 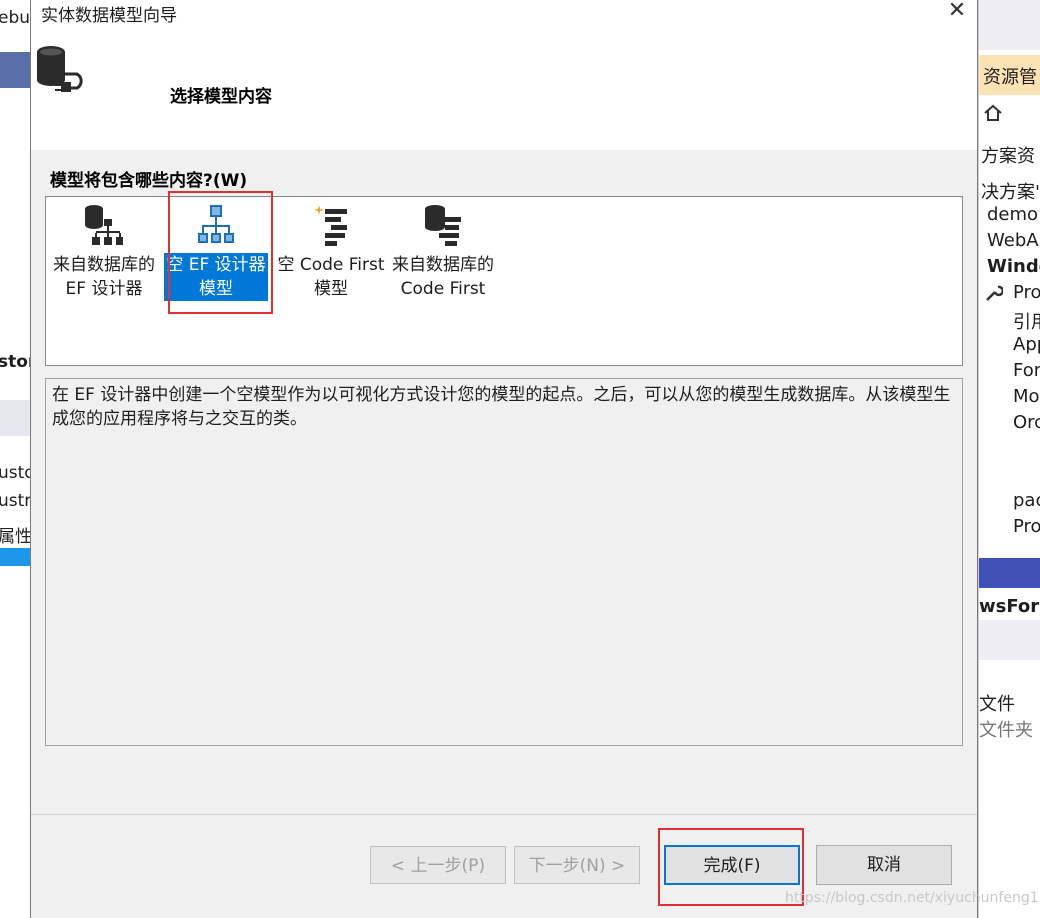 What do you see at coordinates (15, 418) in the screenshot?
I see `ide-left-band` at bounding box center [15, 418].